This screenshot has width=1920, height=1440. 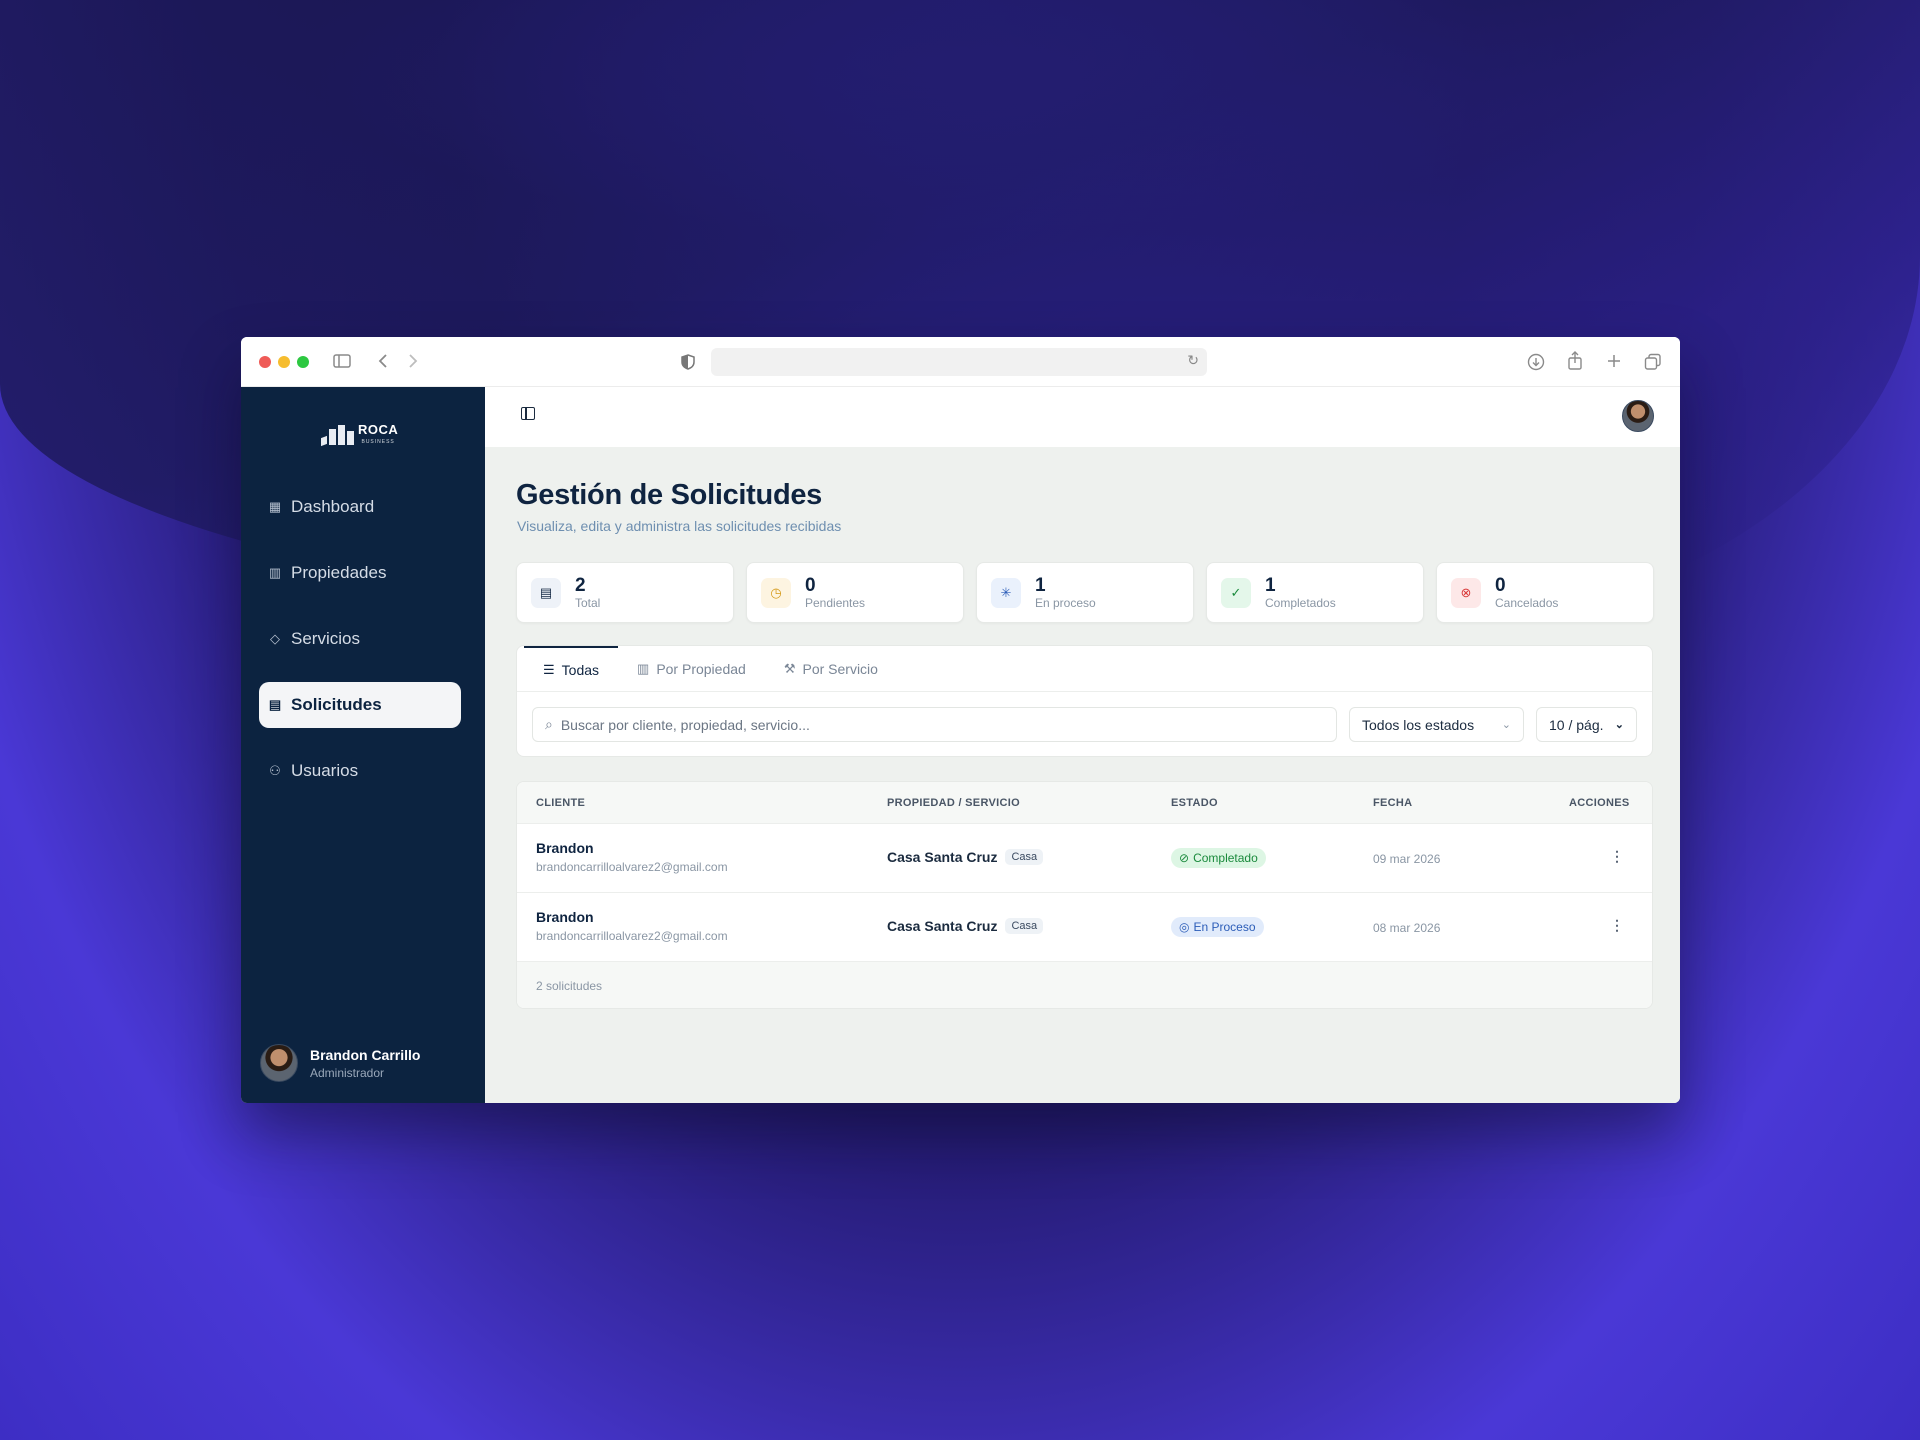 I want to click on tabs-icon, so click(x=1653, y=362).